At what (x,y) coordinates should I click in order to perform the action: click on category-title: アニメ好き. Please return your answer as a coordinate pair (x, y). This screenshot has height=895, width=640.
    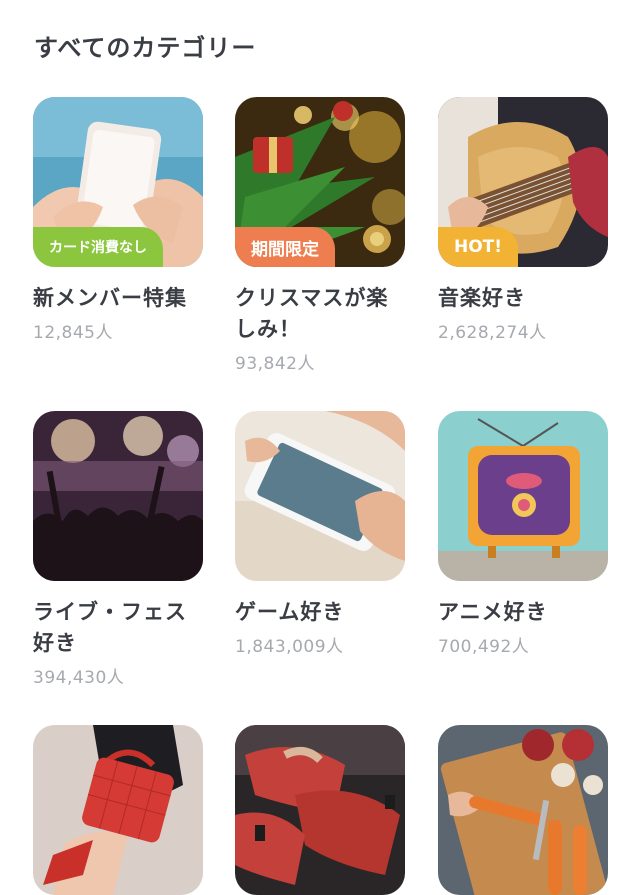
    Looking at the image, I should click on (523, 612).